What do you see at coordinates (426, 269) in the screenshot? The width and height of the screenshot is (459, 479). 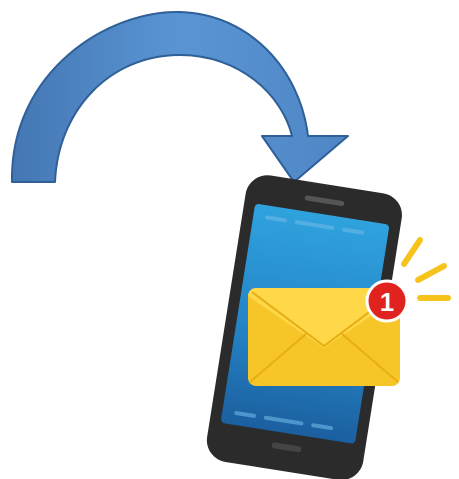 I see `alert-rays-icon` at bounding box center [426, 269].